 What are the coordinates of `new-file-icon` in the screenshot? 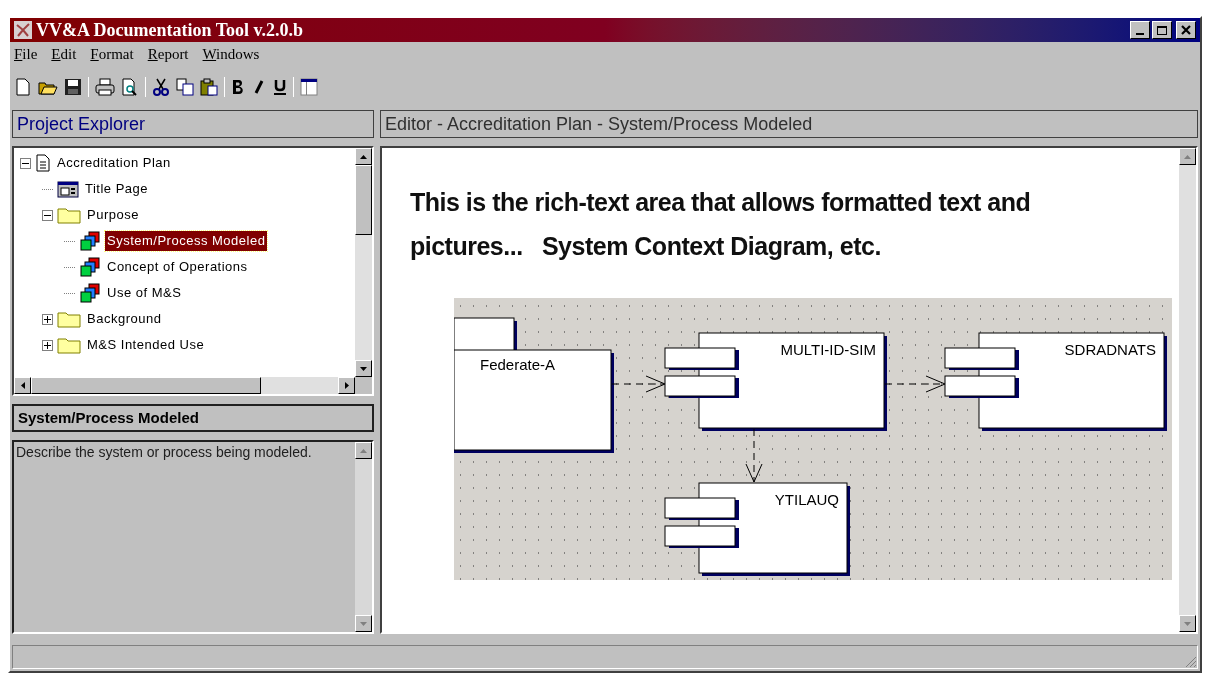 It's located at (23, 87).